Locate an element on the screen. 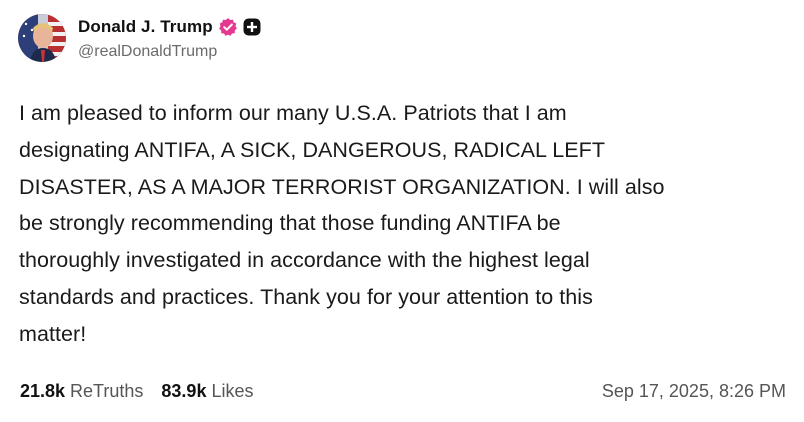  post-header: Donald J. Trump @realDonaldTrump is located at coordinates (139, 38).